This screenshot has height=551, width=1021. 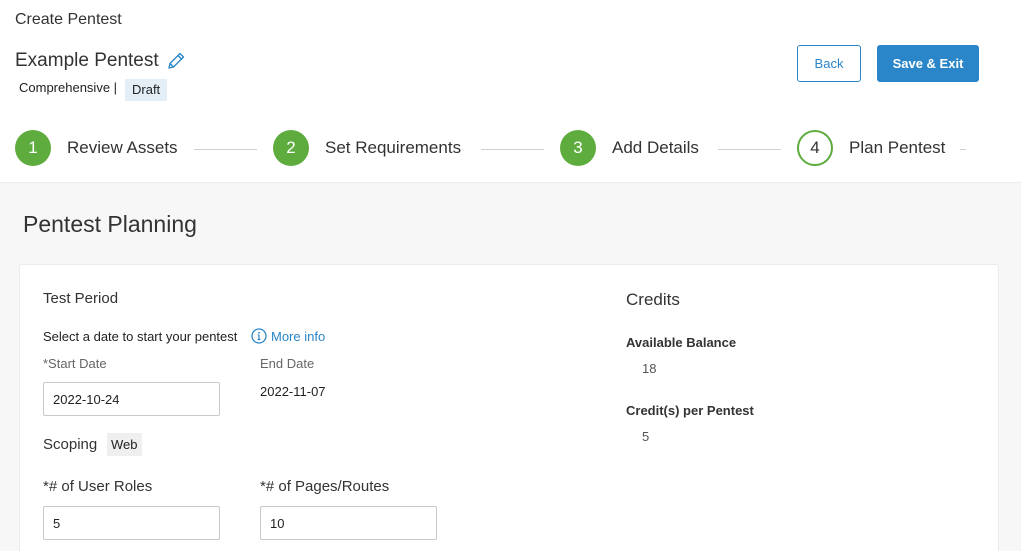 I want to click on user-roles-label: *# of User Roles, so click(x=98, y=486).